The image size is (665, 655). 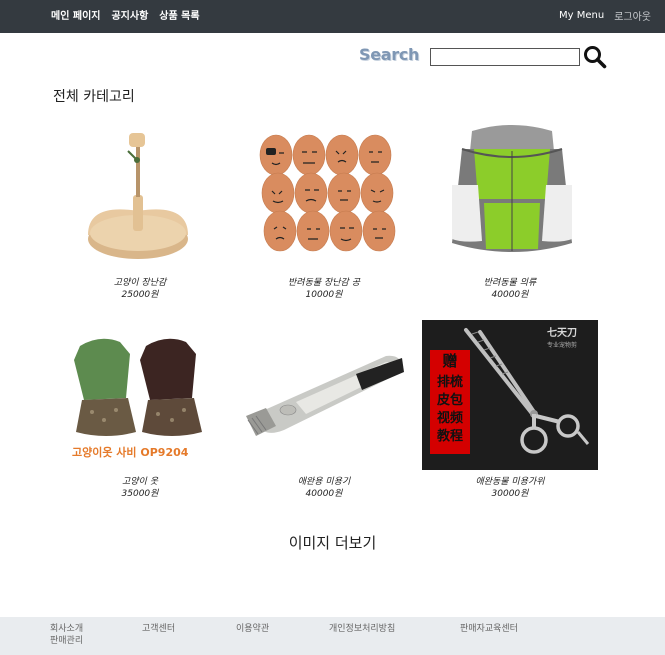 I want to click on product-image-egg-balls, so click(x=324, y=196).